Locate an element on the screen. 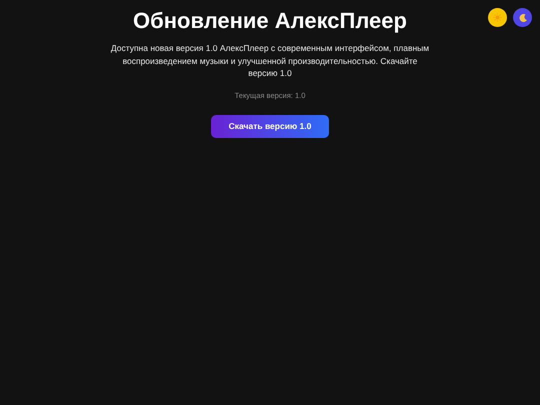  download-button: Скачать версию 1.0 is located at coordinates (270, 126).